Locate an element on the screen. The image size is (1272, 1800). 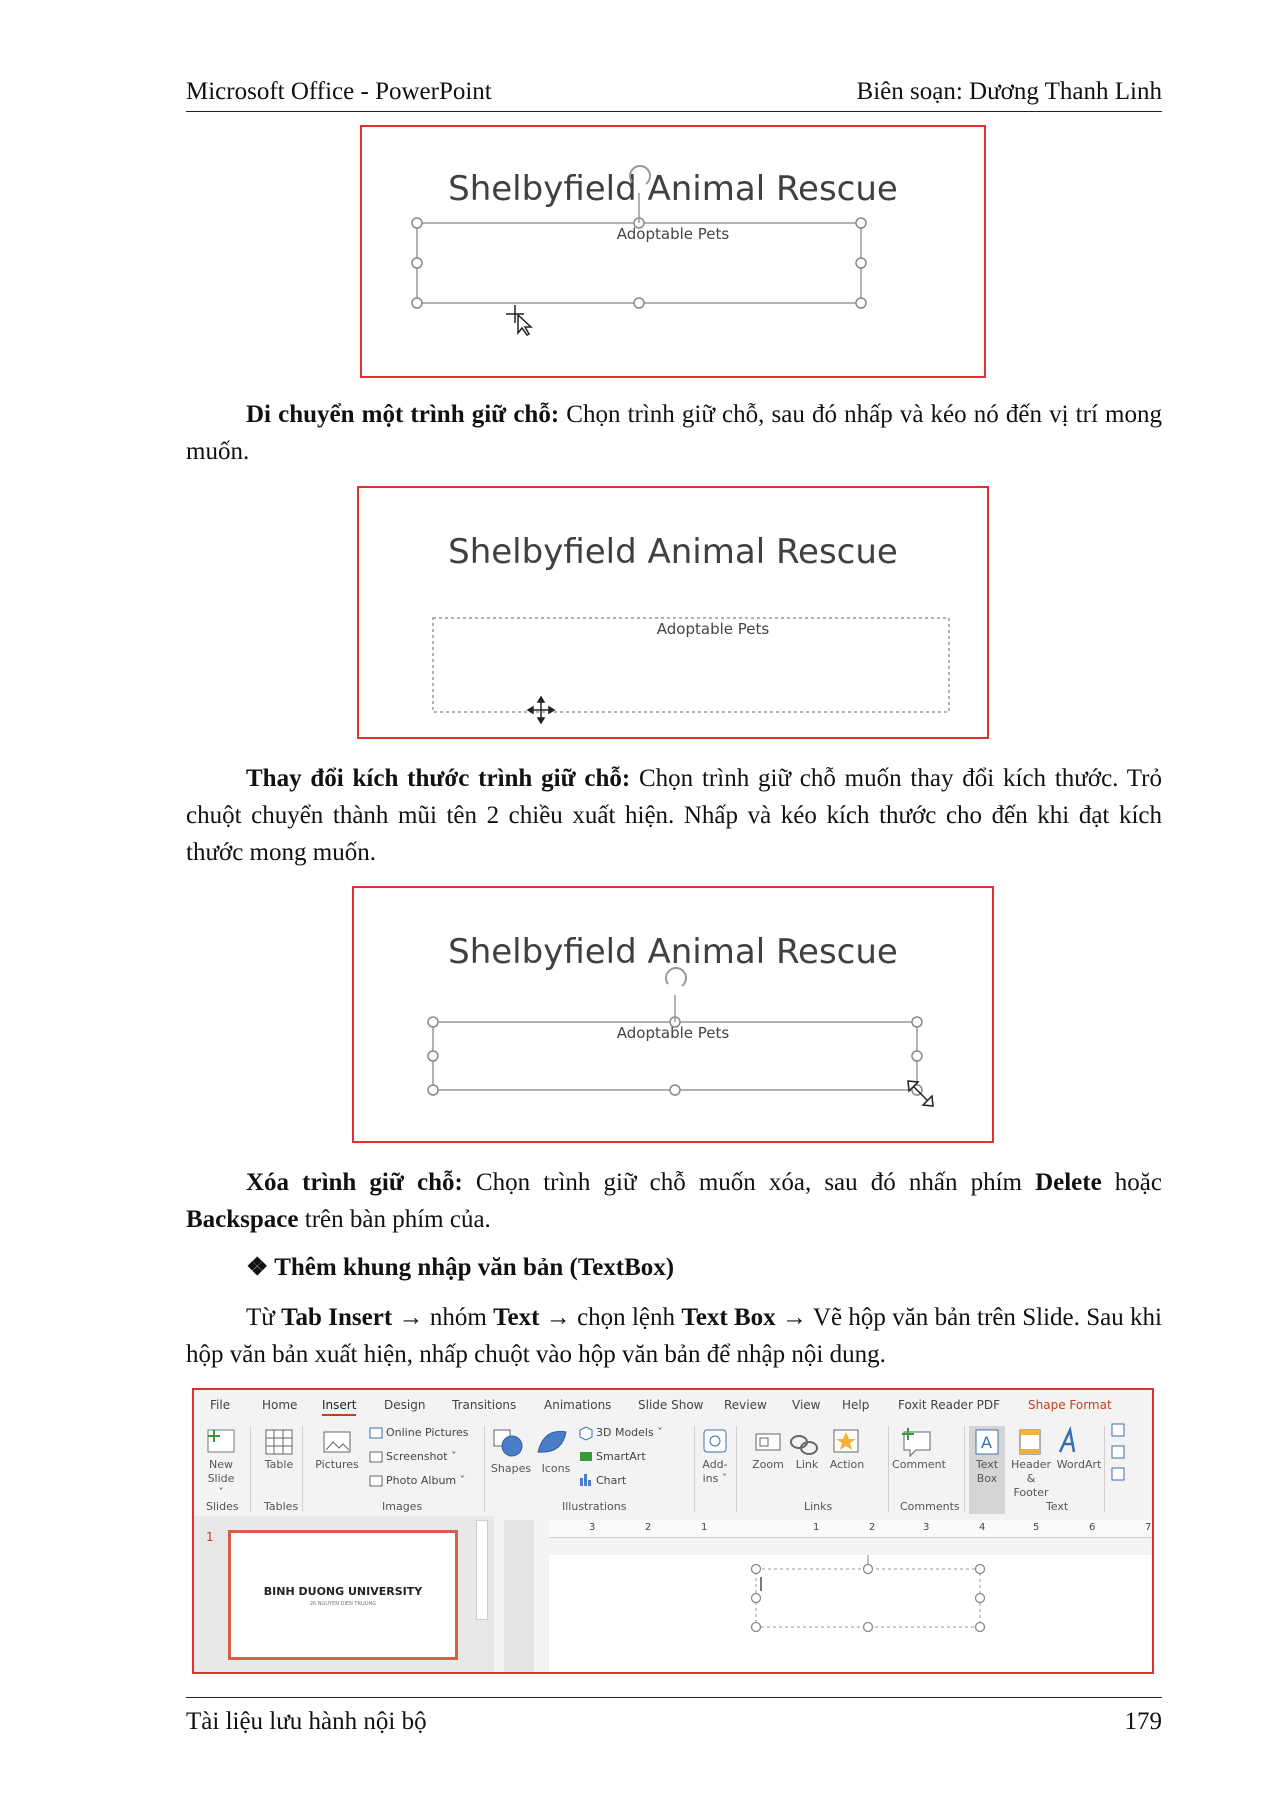
horizontal-ruler: 3 2 1 1 2 3 4 5 6 7 is located at coordinates (850, 1529).